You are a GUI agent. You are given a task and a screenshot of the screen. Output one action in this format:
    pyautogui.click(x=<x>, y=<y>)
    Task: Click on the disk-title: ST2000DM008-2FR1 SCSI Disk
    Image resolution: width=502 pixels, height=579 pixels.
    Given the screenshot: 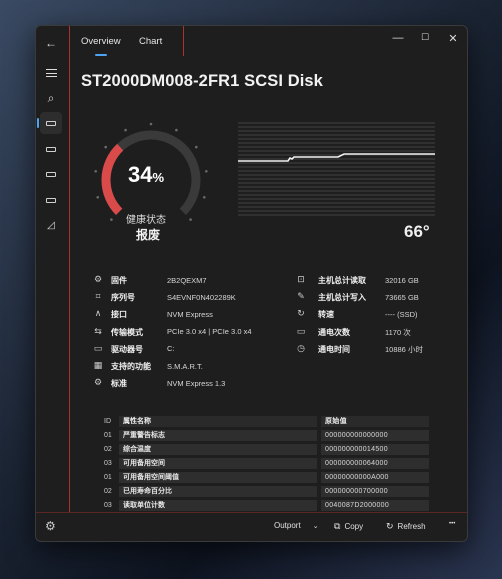 What is the action you would take?
    pyautogui.click(x=202, y=81)
    